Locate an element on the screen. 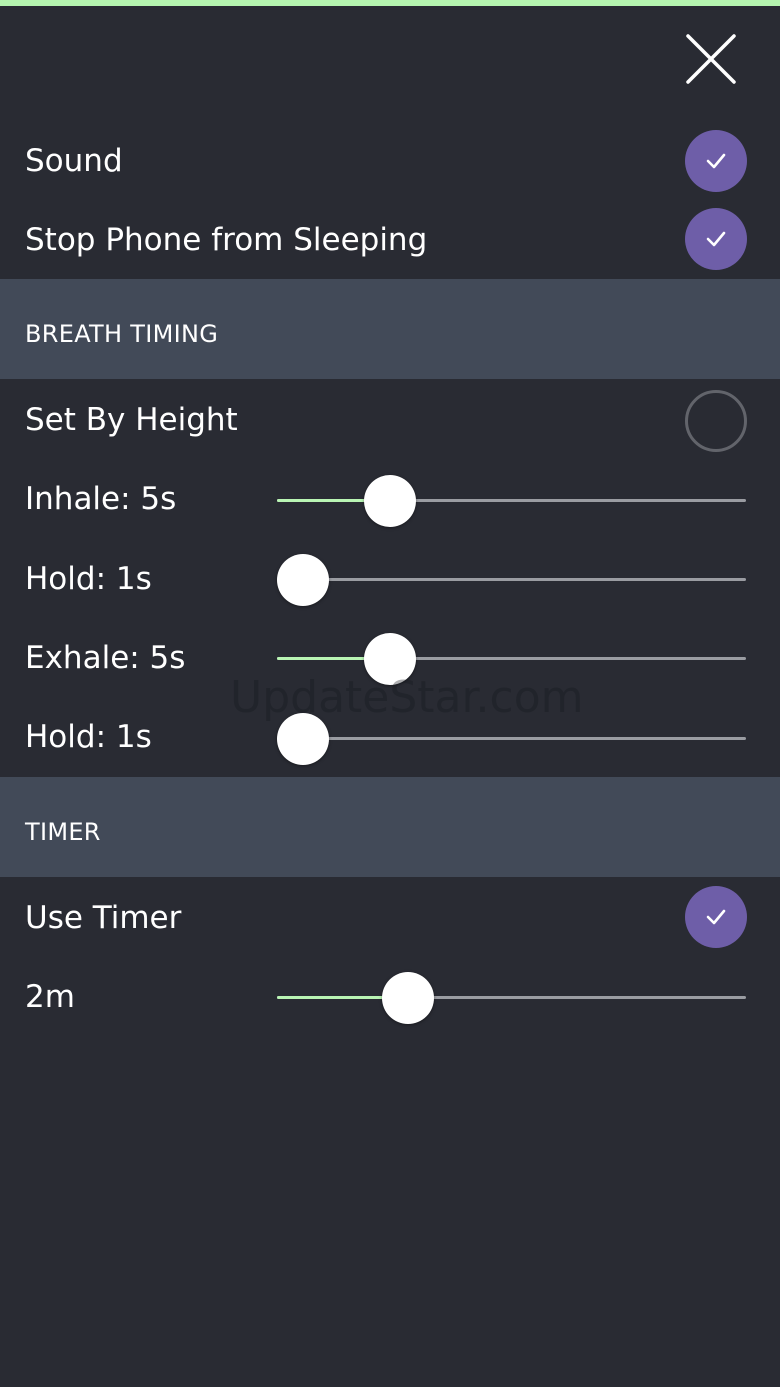 The image size is (780, 1387). set-by-height-label: Set By Height is located at coordinates (131, 420).